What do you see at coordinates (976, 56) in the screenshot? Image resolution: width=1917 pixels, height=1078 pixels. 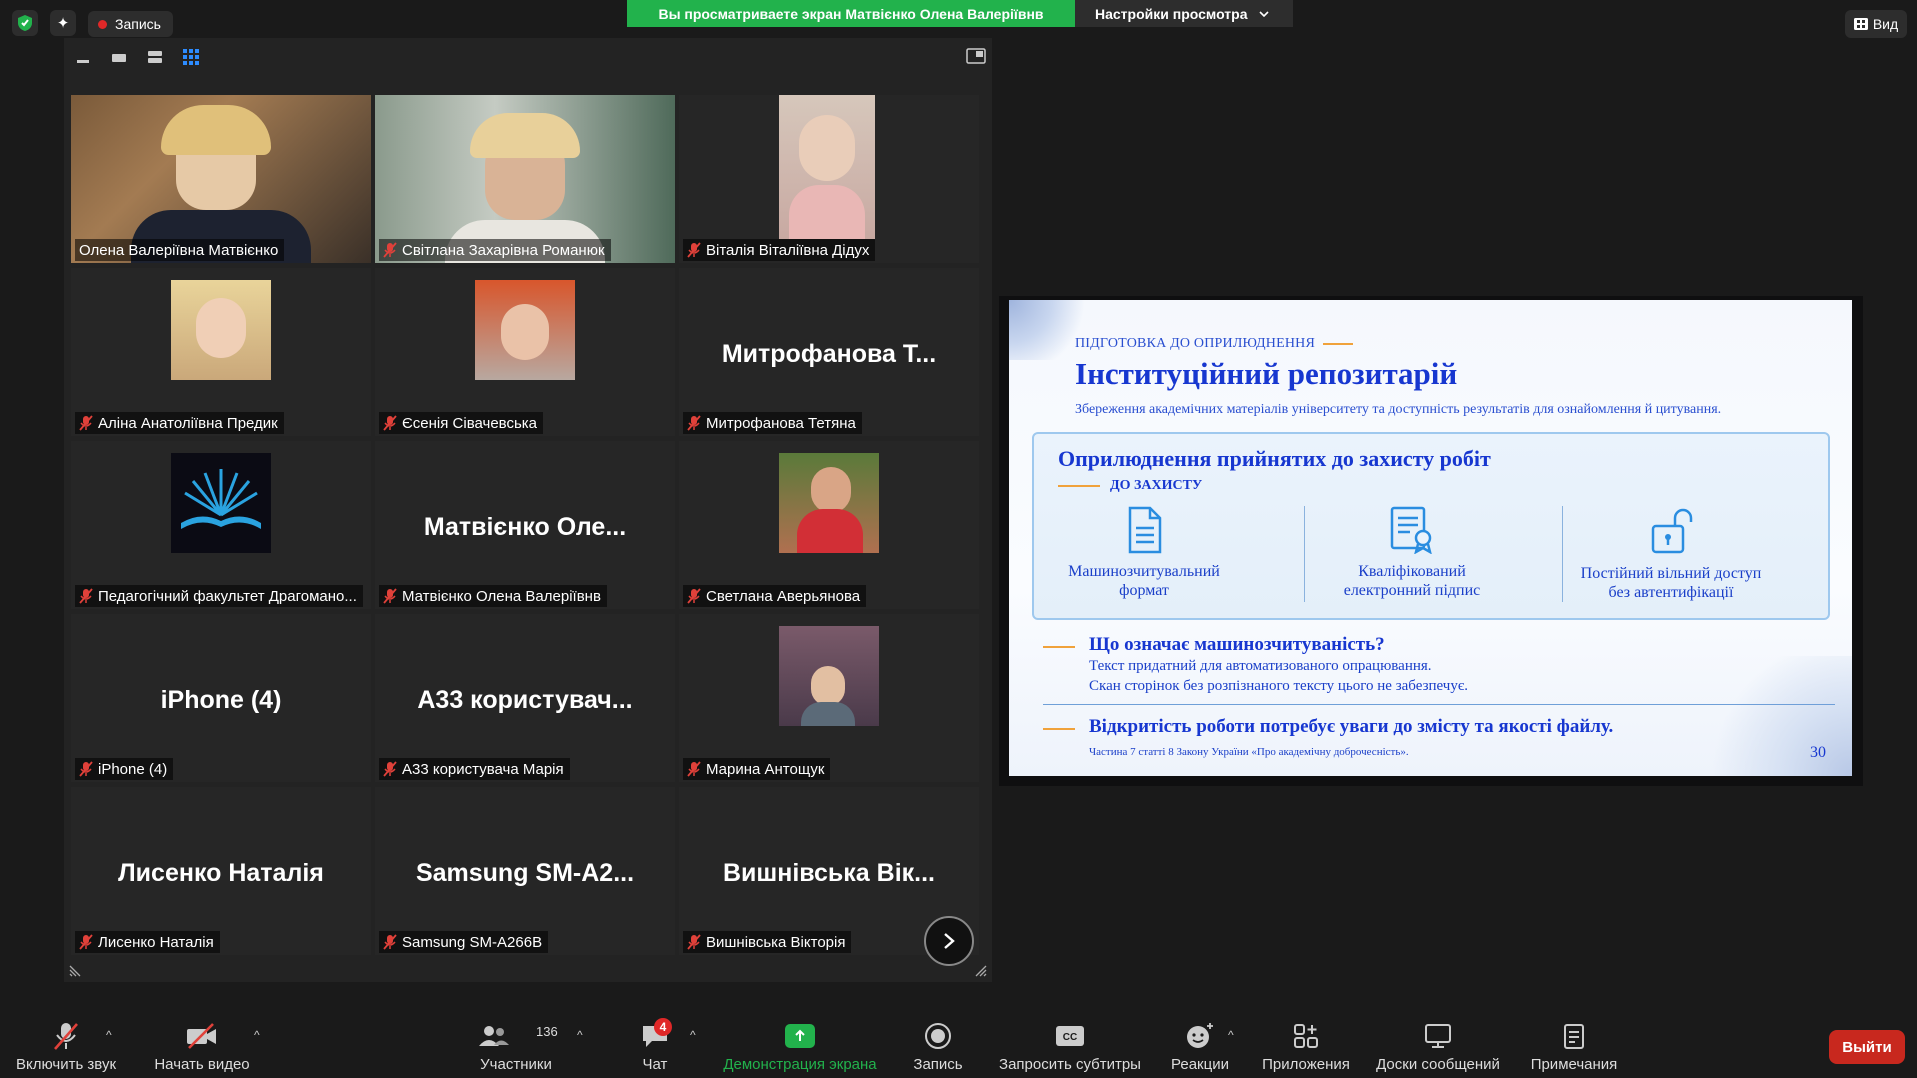 I see `swap-layout-icon` at bounding box center [976, 56].